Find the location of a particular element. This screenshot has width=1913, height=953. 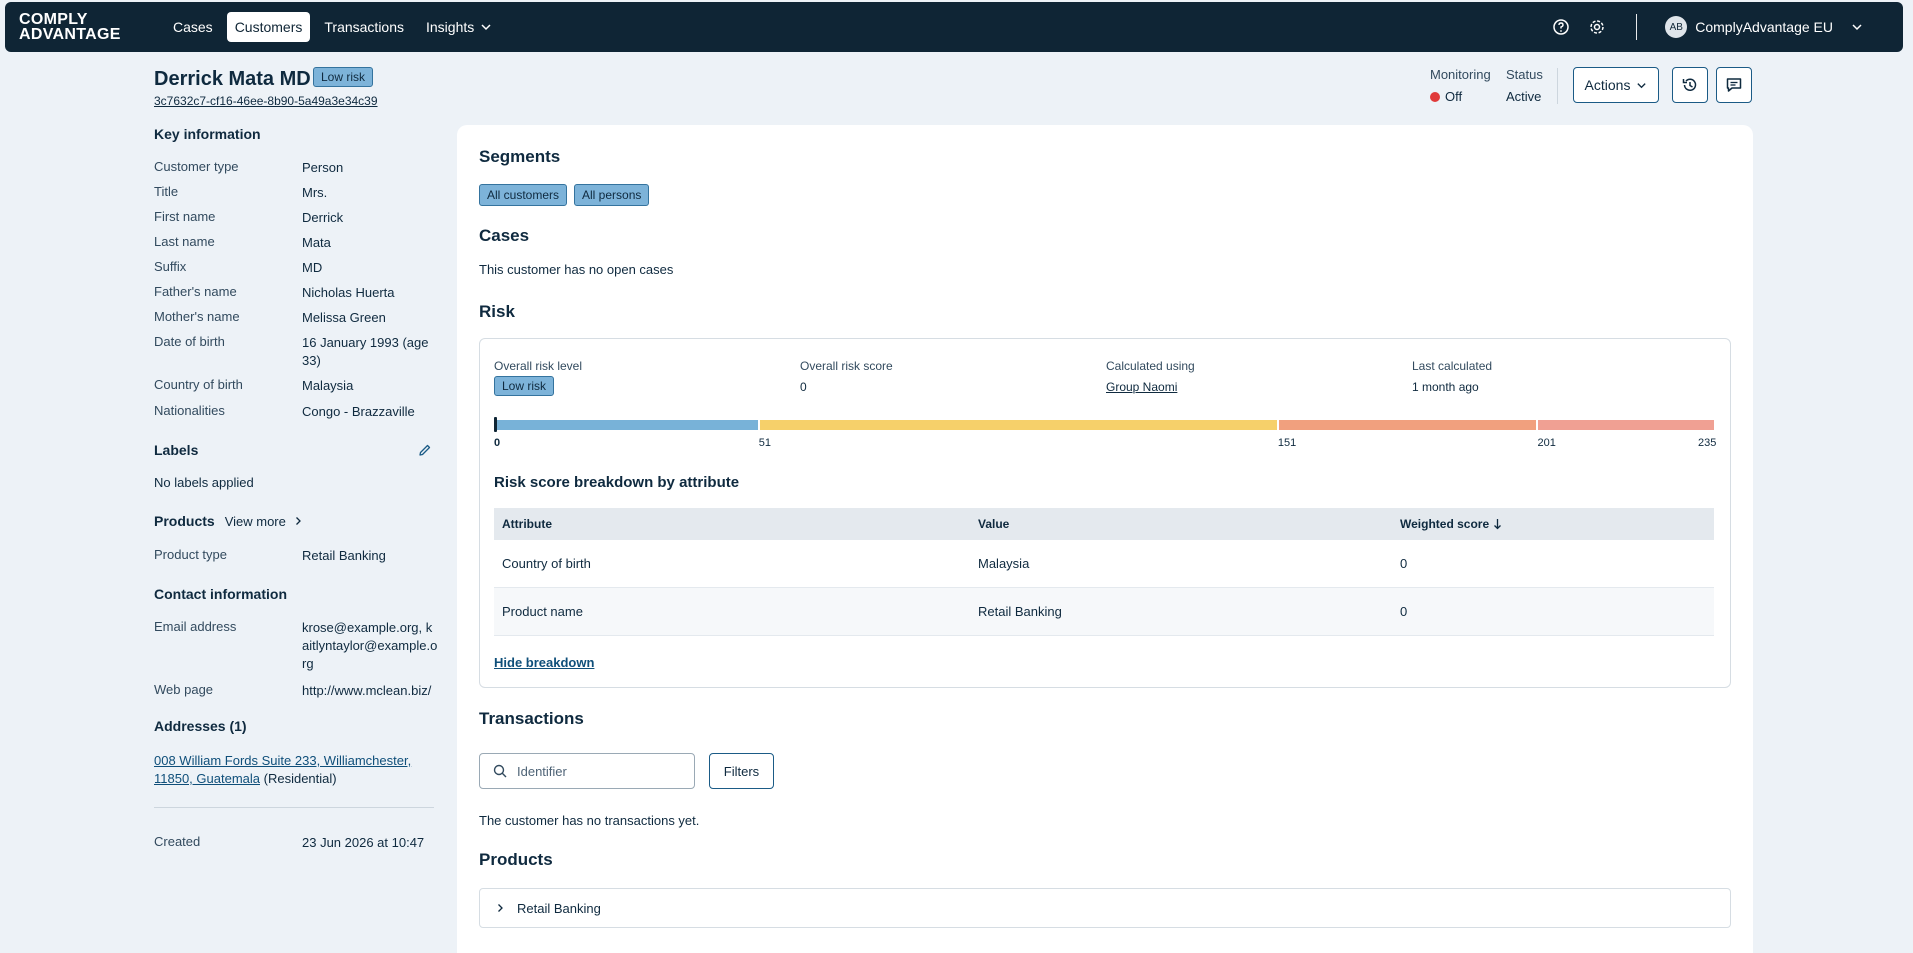

key-info-value: Derrick is located at coordinates (323, 217).